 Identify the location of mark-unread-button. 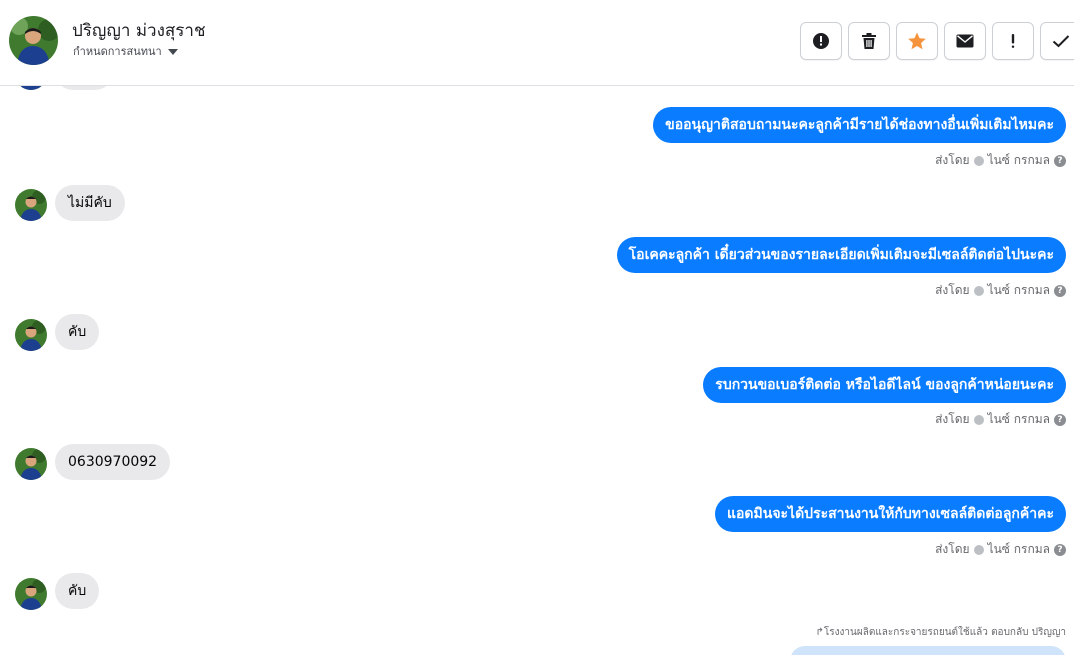
(965, 41).